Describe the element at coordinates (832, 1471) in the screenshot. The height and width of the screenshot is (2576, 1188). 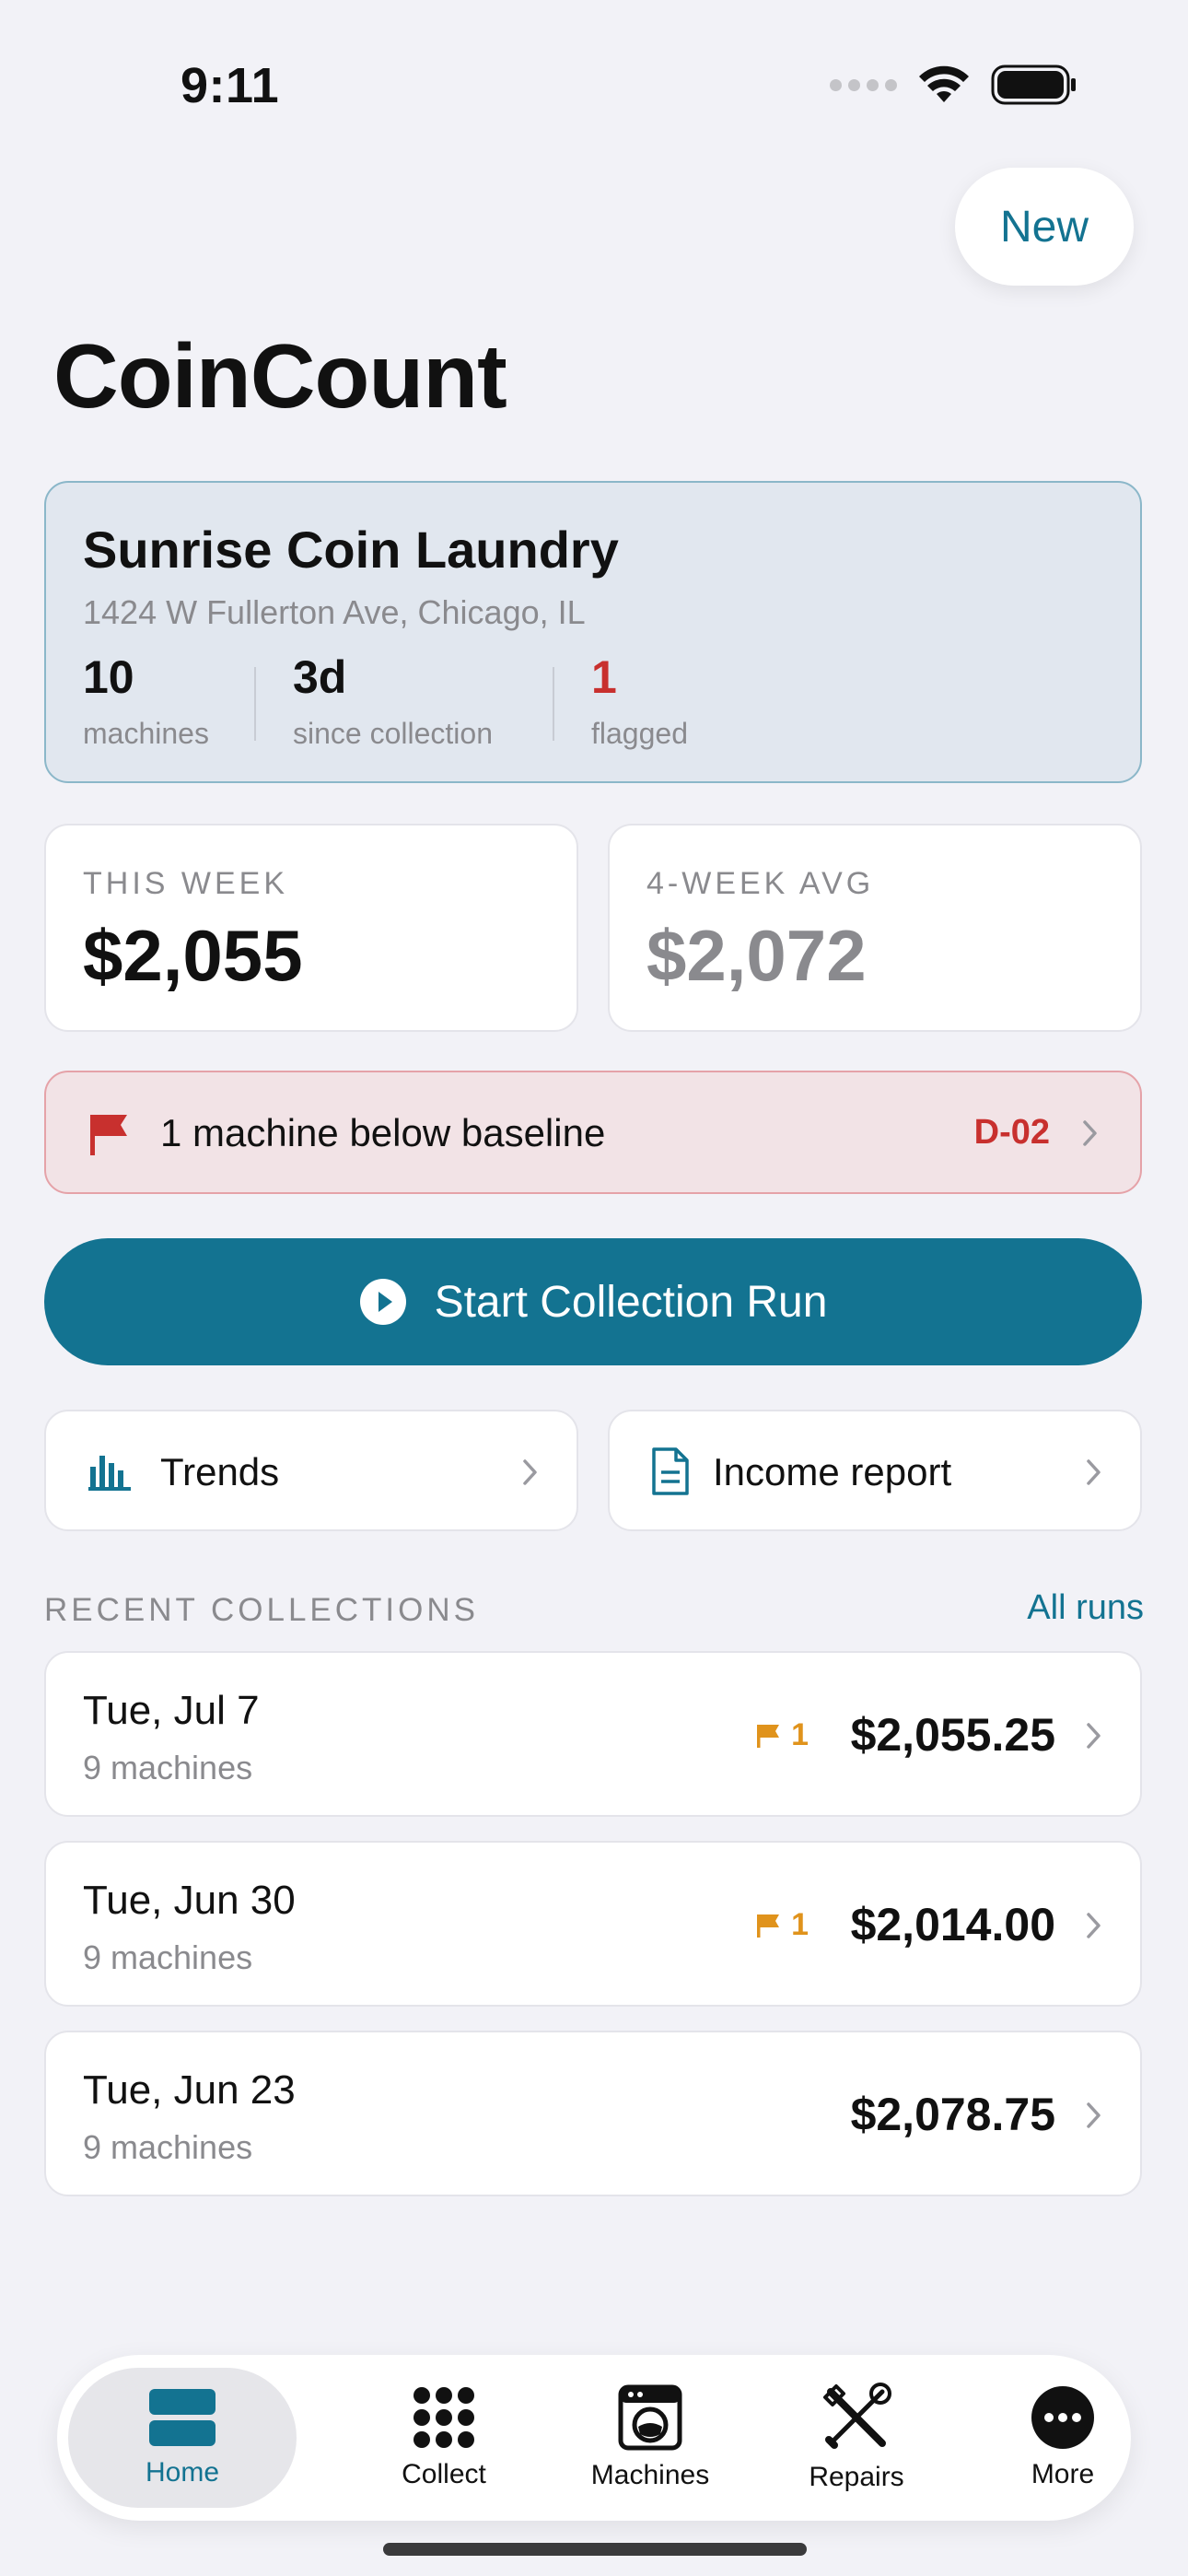
I see `income-report-label: Income report` at that location.